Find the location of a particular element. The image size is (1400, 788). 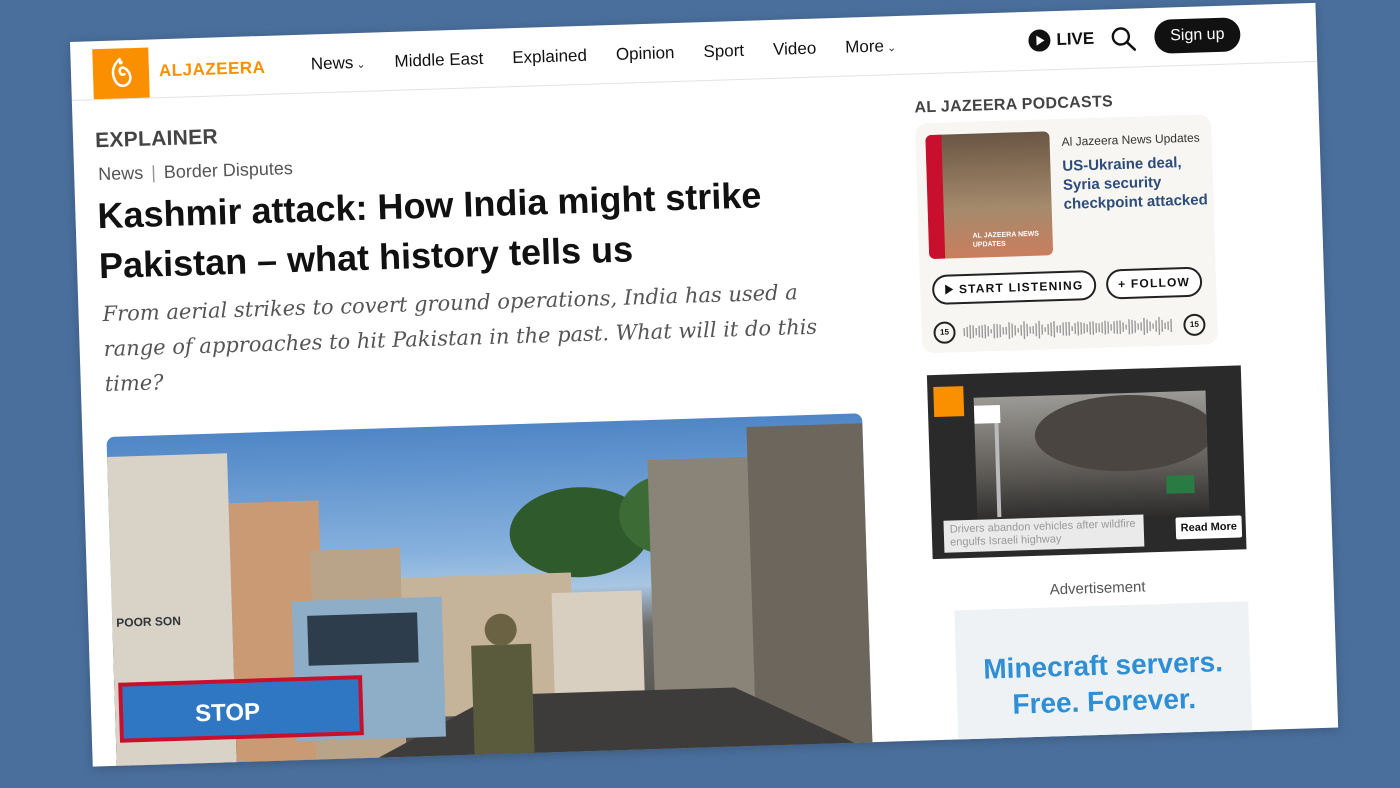

chevron-down-icon: ⌄ is located at coordinates (891, 48).